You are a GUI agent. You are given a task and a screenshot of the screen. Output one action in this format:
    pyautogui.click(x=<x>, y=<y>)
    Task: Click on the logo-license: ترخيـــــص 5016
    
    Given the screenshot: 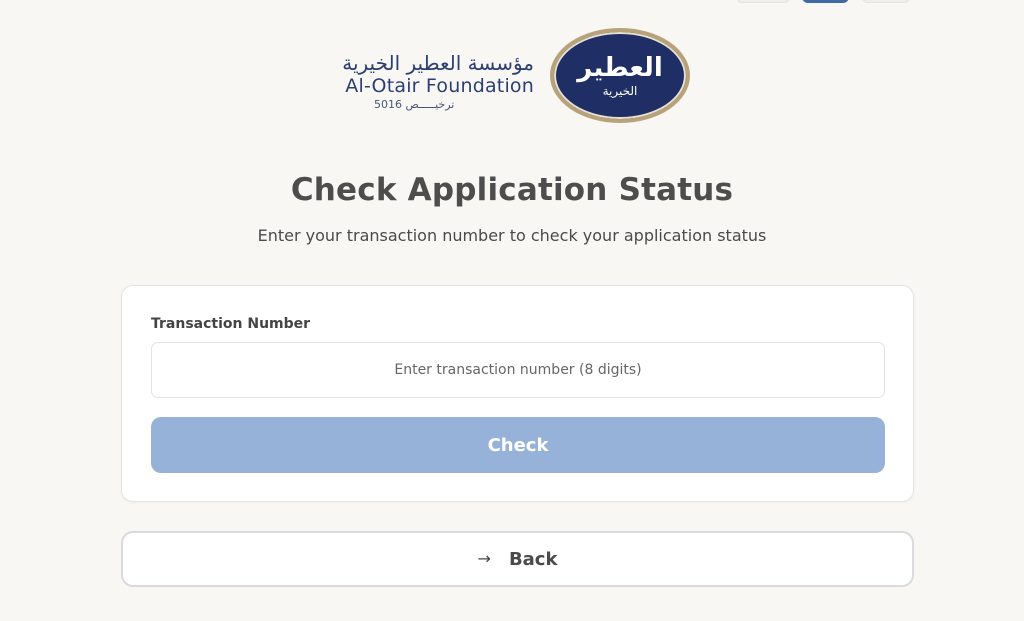 What is the action you would take?
    pyautogui.click(x=414, y=104)
    